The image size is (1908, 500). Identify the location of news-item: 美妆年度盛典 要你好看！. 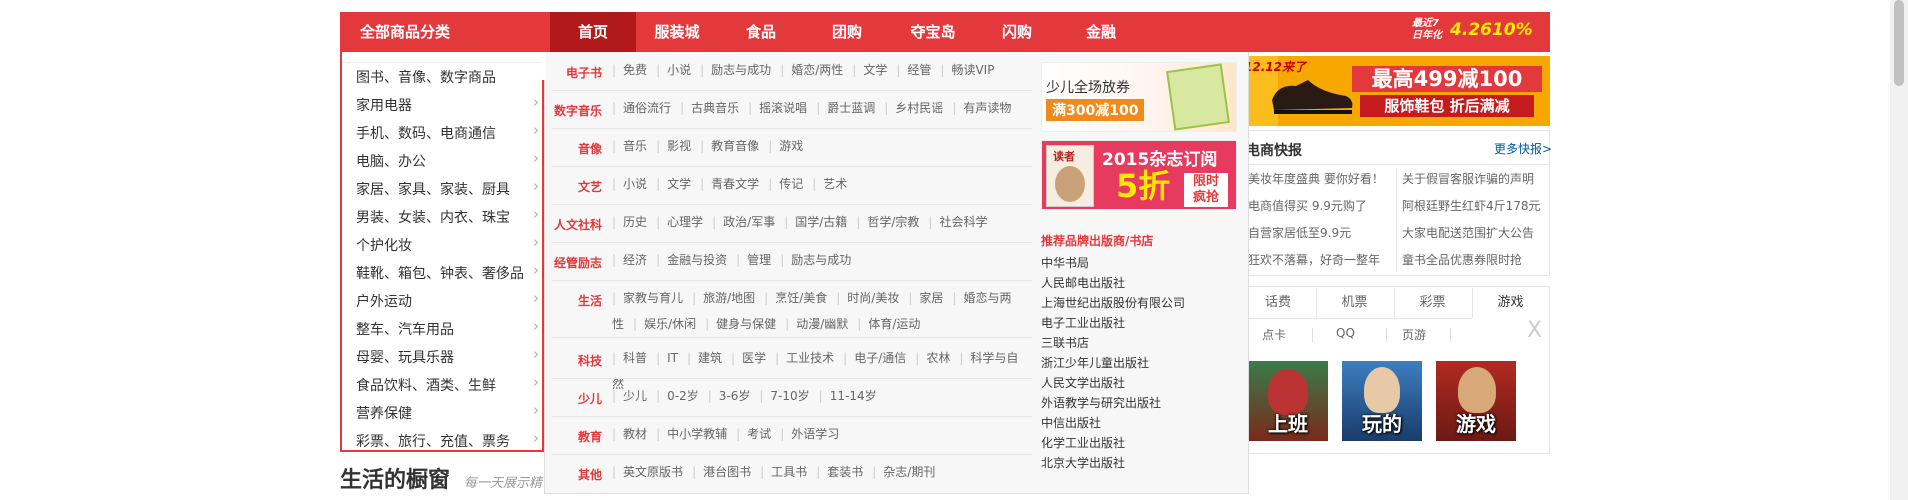
(1316, 178).